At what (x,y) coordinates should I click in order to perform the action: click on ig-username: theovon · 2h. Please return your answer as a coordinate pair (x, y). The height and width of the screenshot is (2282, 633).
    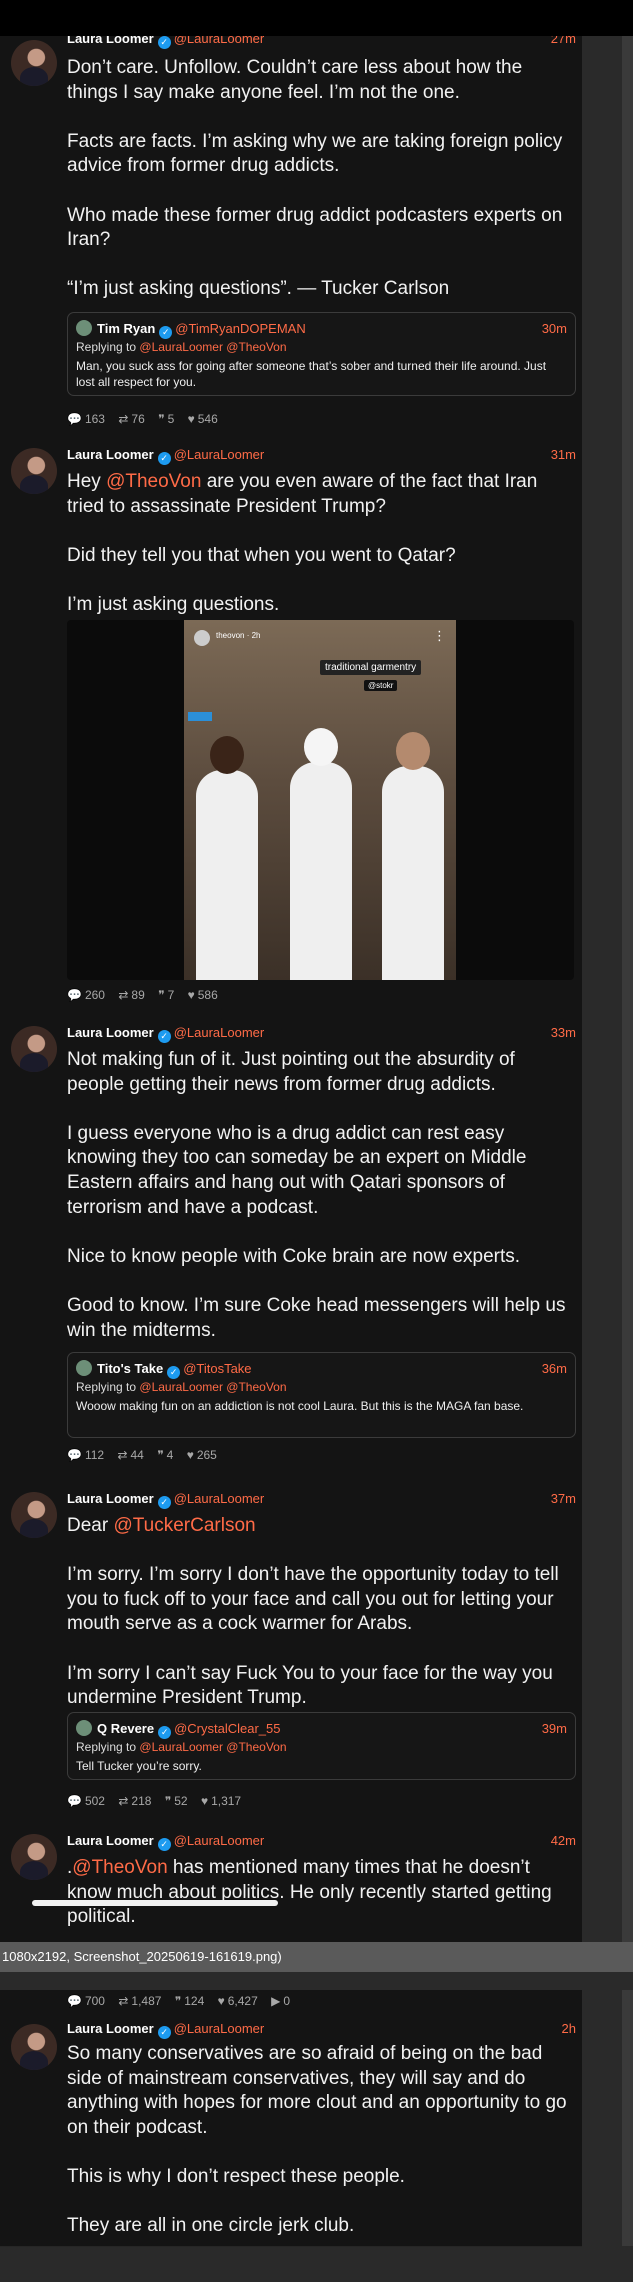
    Looking at the image, I should click on (238, 635).